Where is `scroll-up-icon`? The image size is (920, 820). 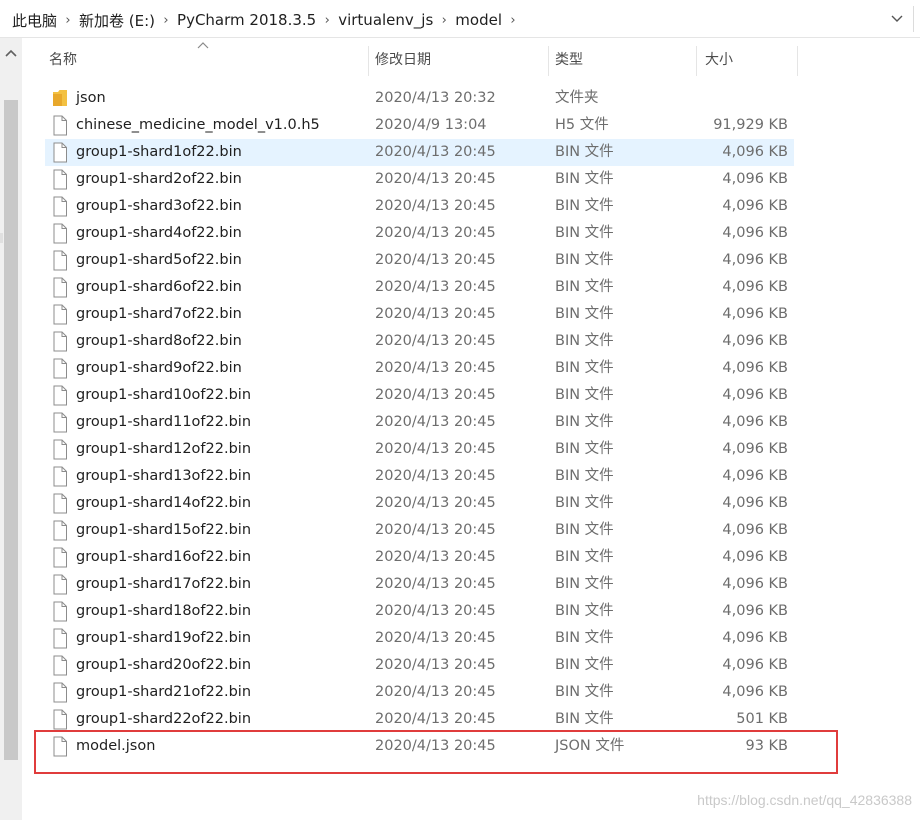 scroll-up-icon is located at coordinates (11, 53).